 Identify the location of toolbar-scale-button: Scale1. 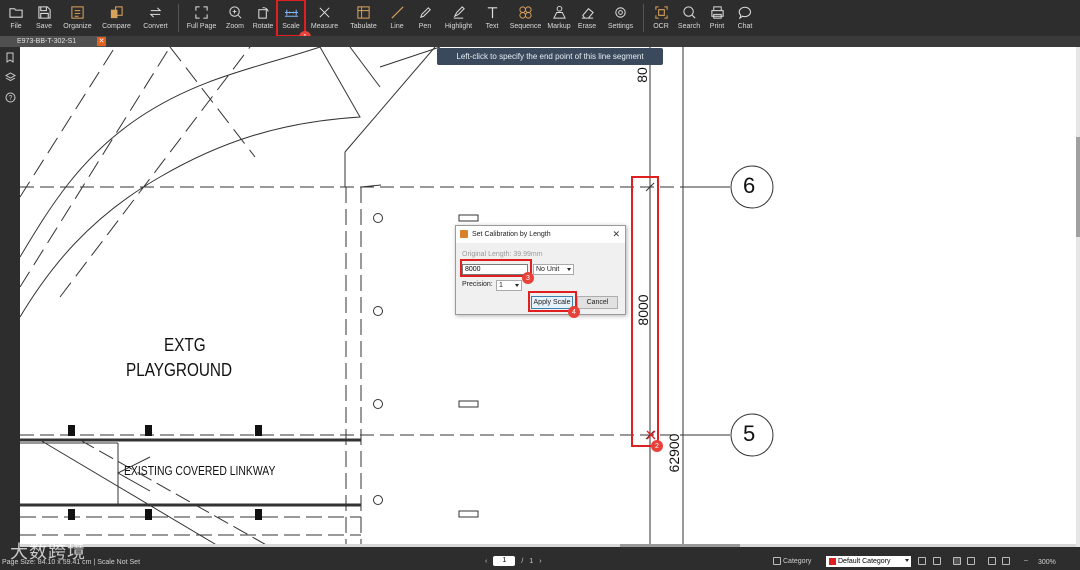
(293, 21).